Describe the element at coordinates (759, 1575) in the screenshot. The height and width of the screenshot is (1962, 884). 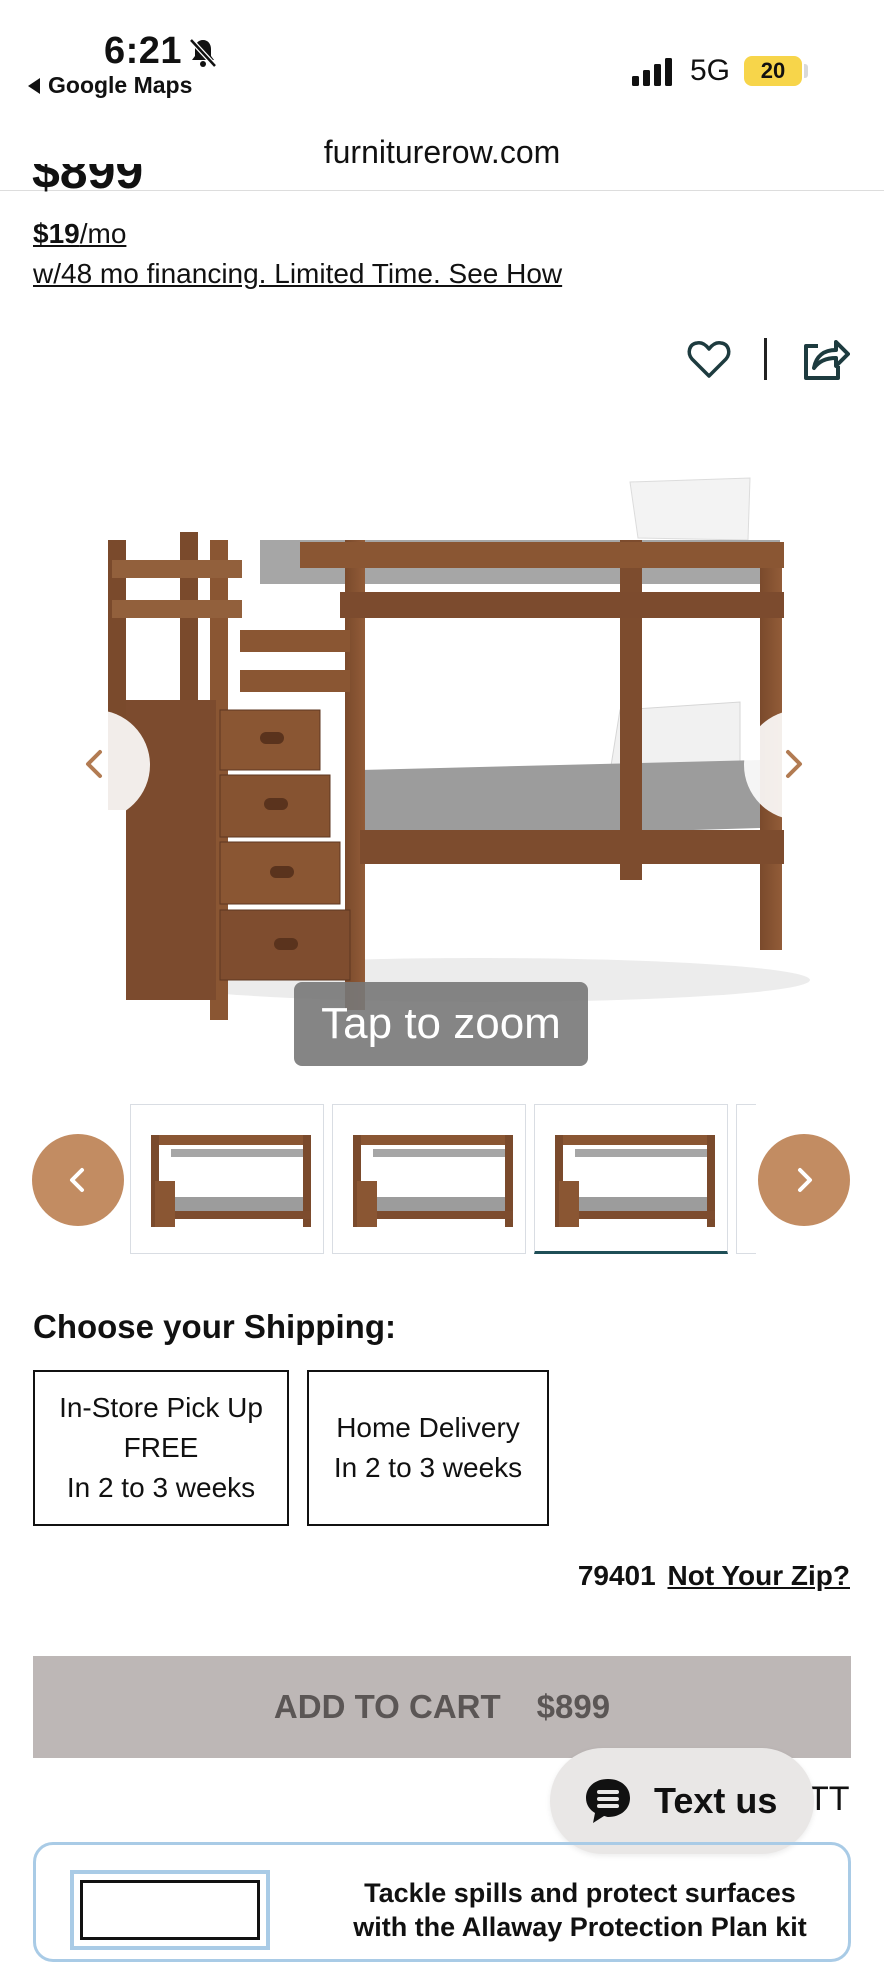
I see `change-zip-link: Not Your Zip?` at that location.